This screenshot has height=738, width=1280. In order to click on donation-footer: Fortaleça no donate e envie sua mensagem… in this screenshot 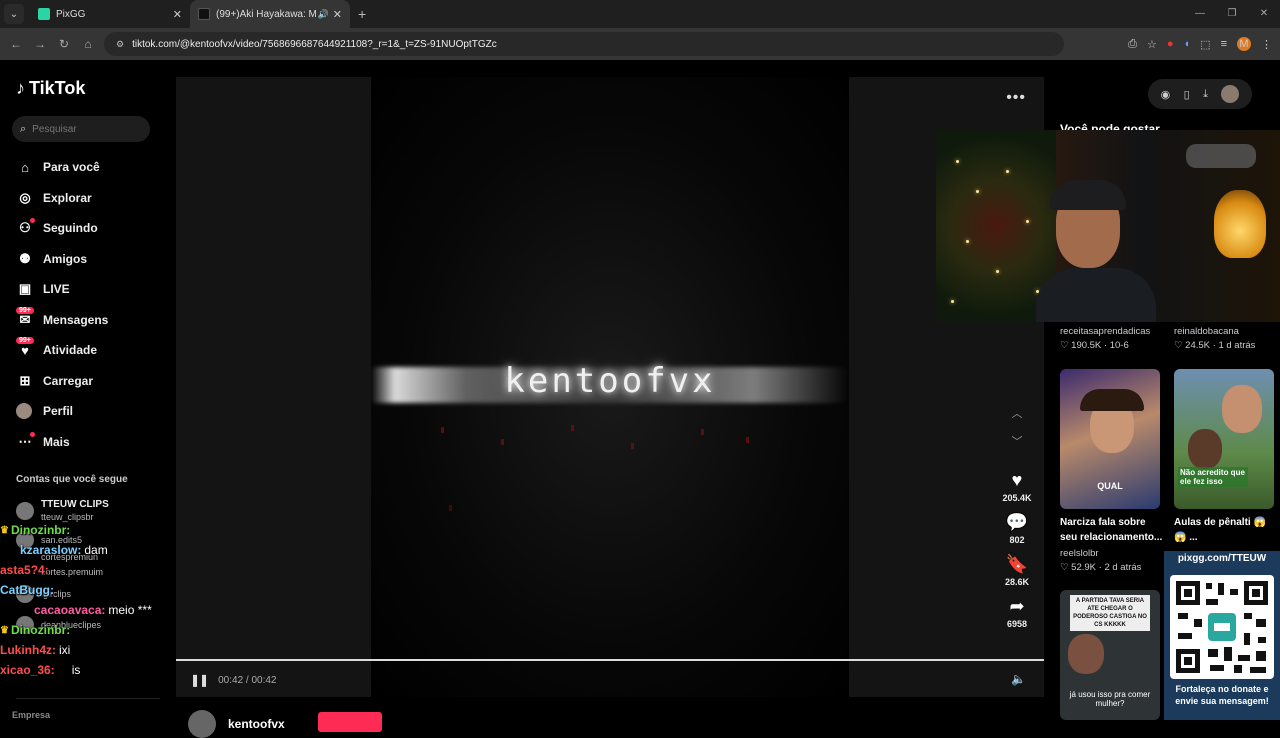, I will do `click(1222, 695)`.